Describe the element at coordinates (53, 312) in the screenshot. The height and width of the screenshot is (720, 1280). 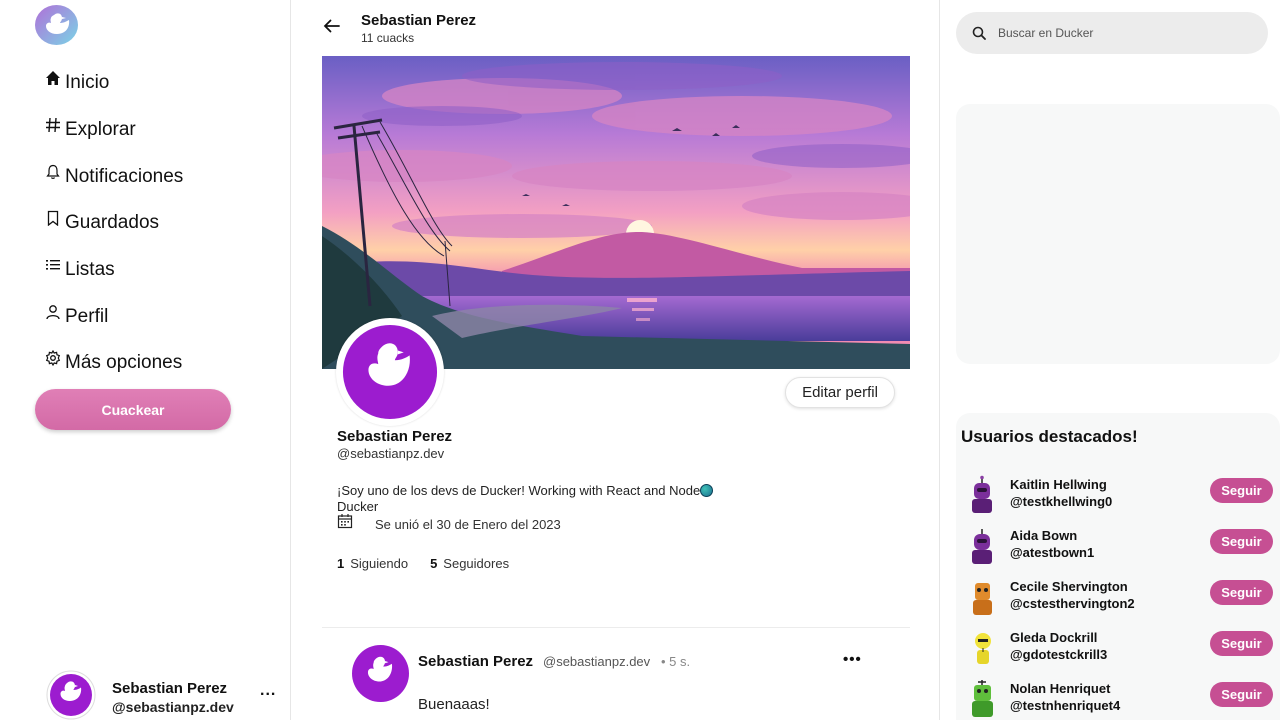
I see `person-icon` at that location.